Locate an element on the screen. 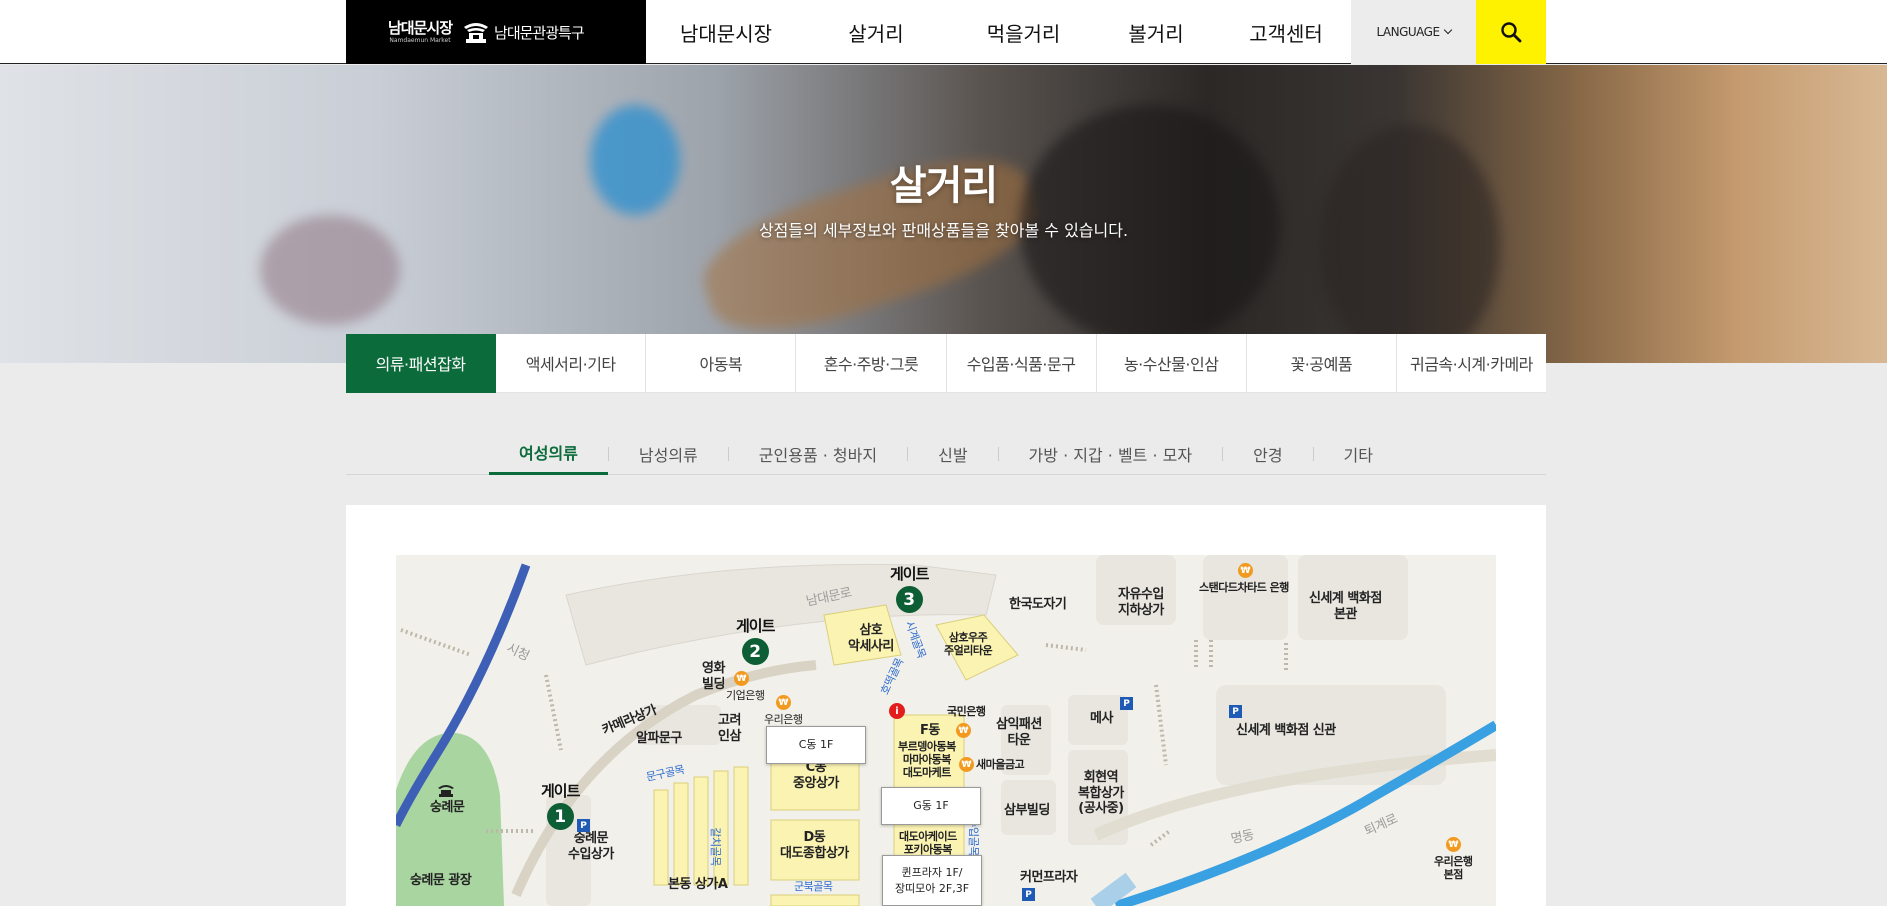  gate-2-marker: 게이트 2 is located at coordinates (755, 640).